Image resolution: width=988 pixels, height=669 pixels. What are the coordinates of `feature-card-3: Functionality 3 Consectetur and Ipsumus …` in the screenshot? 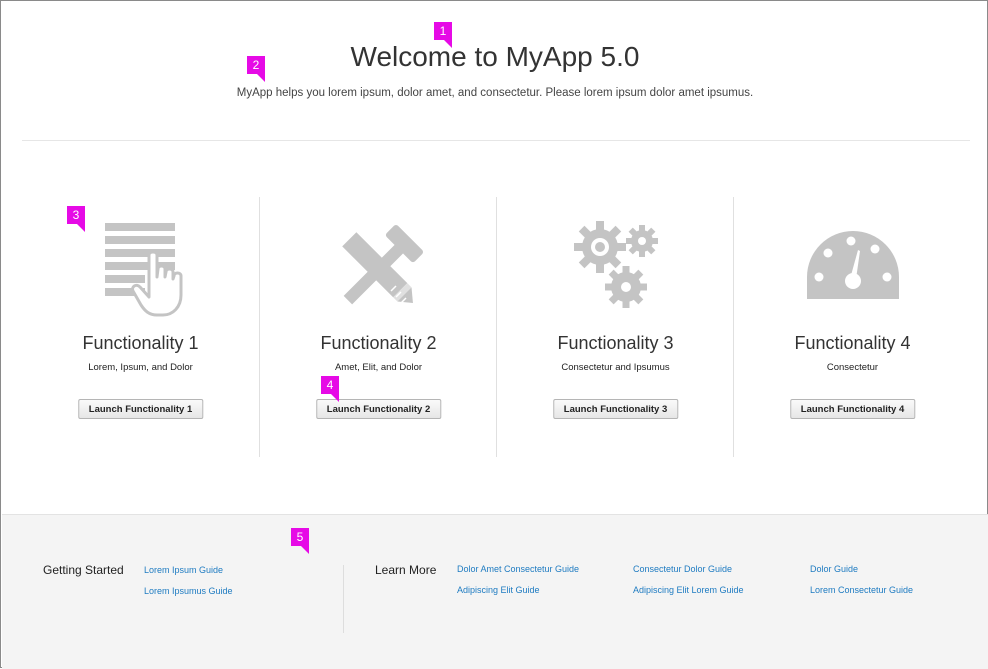 It's located at (615, 327).